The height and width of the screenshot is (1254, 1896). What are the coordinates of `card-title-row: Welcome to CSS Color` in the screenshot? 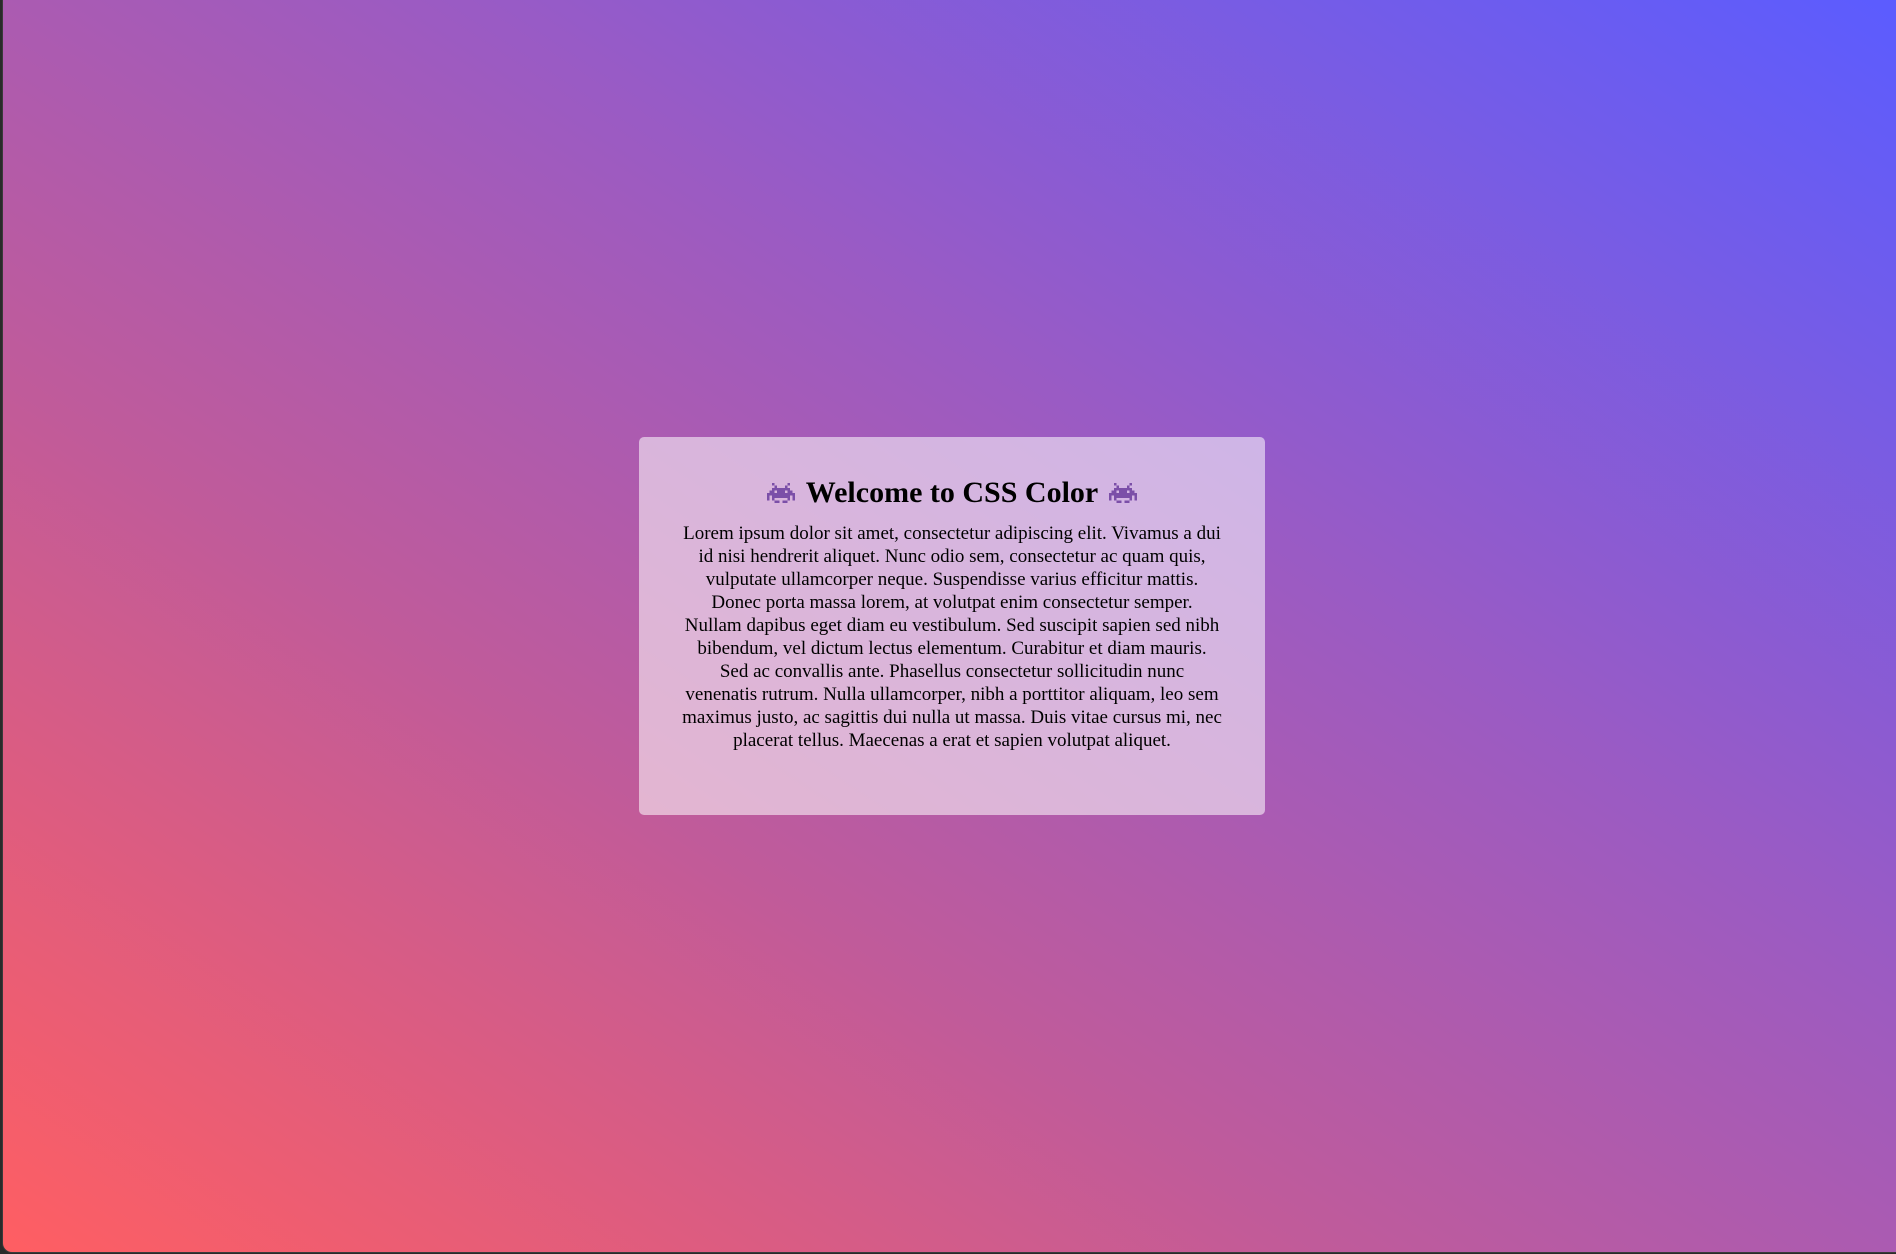 It's located at (952, 493).